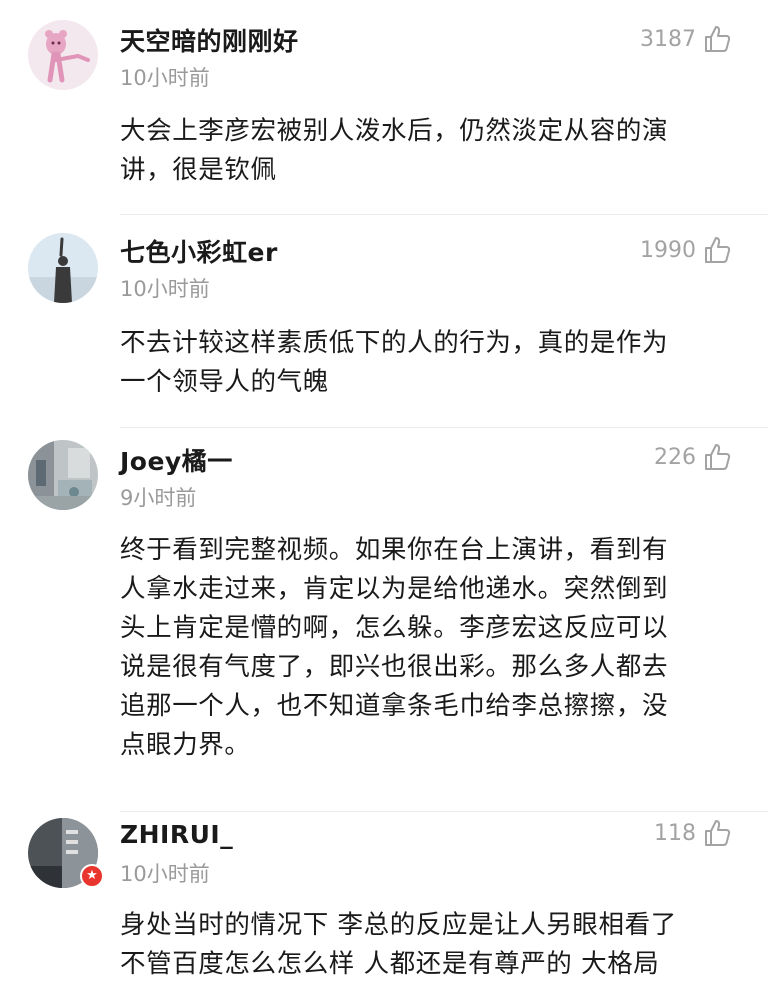  Describe the element at coordinates (158, 498) in the screenshot. I see `timestamp: 9小时前` at that location.